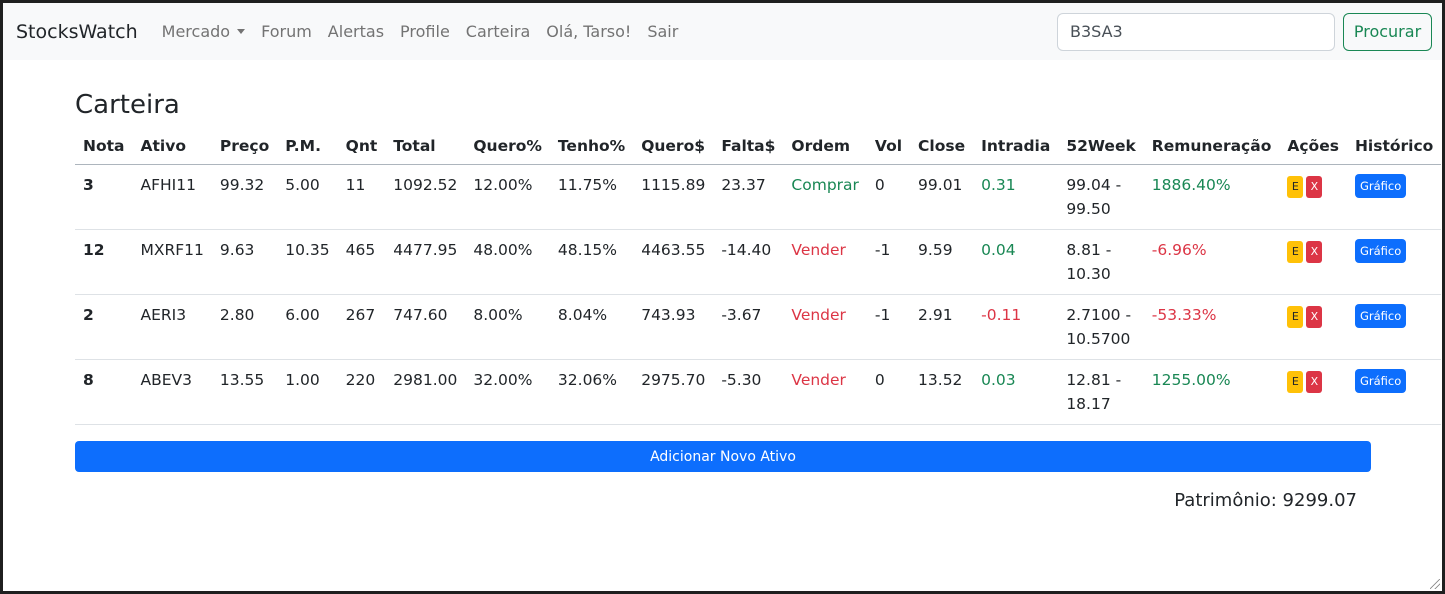 The image size is (1445, 594). I want to click on cell-quero-val: 2975.70, so click(673, 392).